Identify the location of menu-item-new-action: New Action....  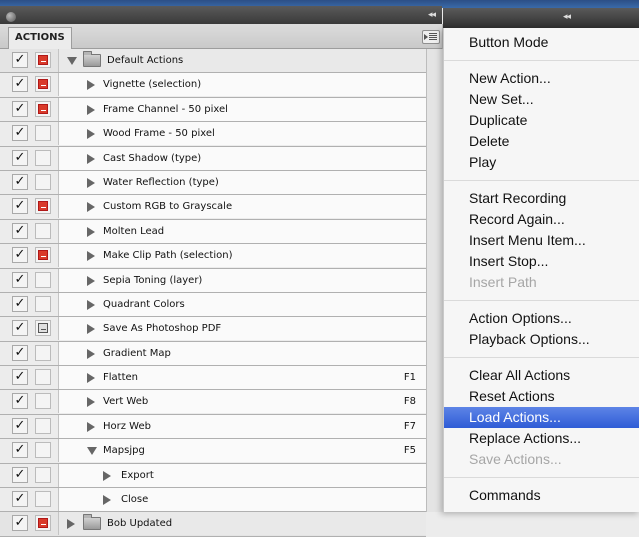
(541, 78).